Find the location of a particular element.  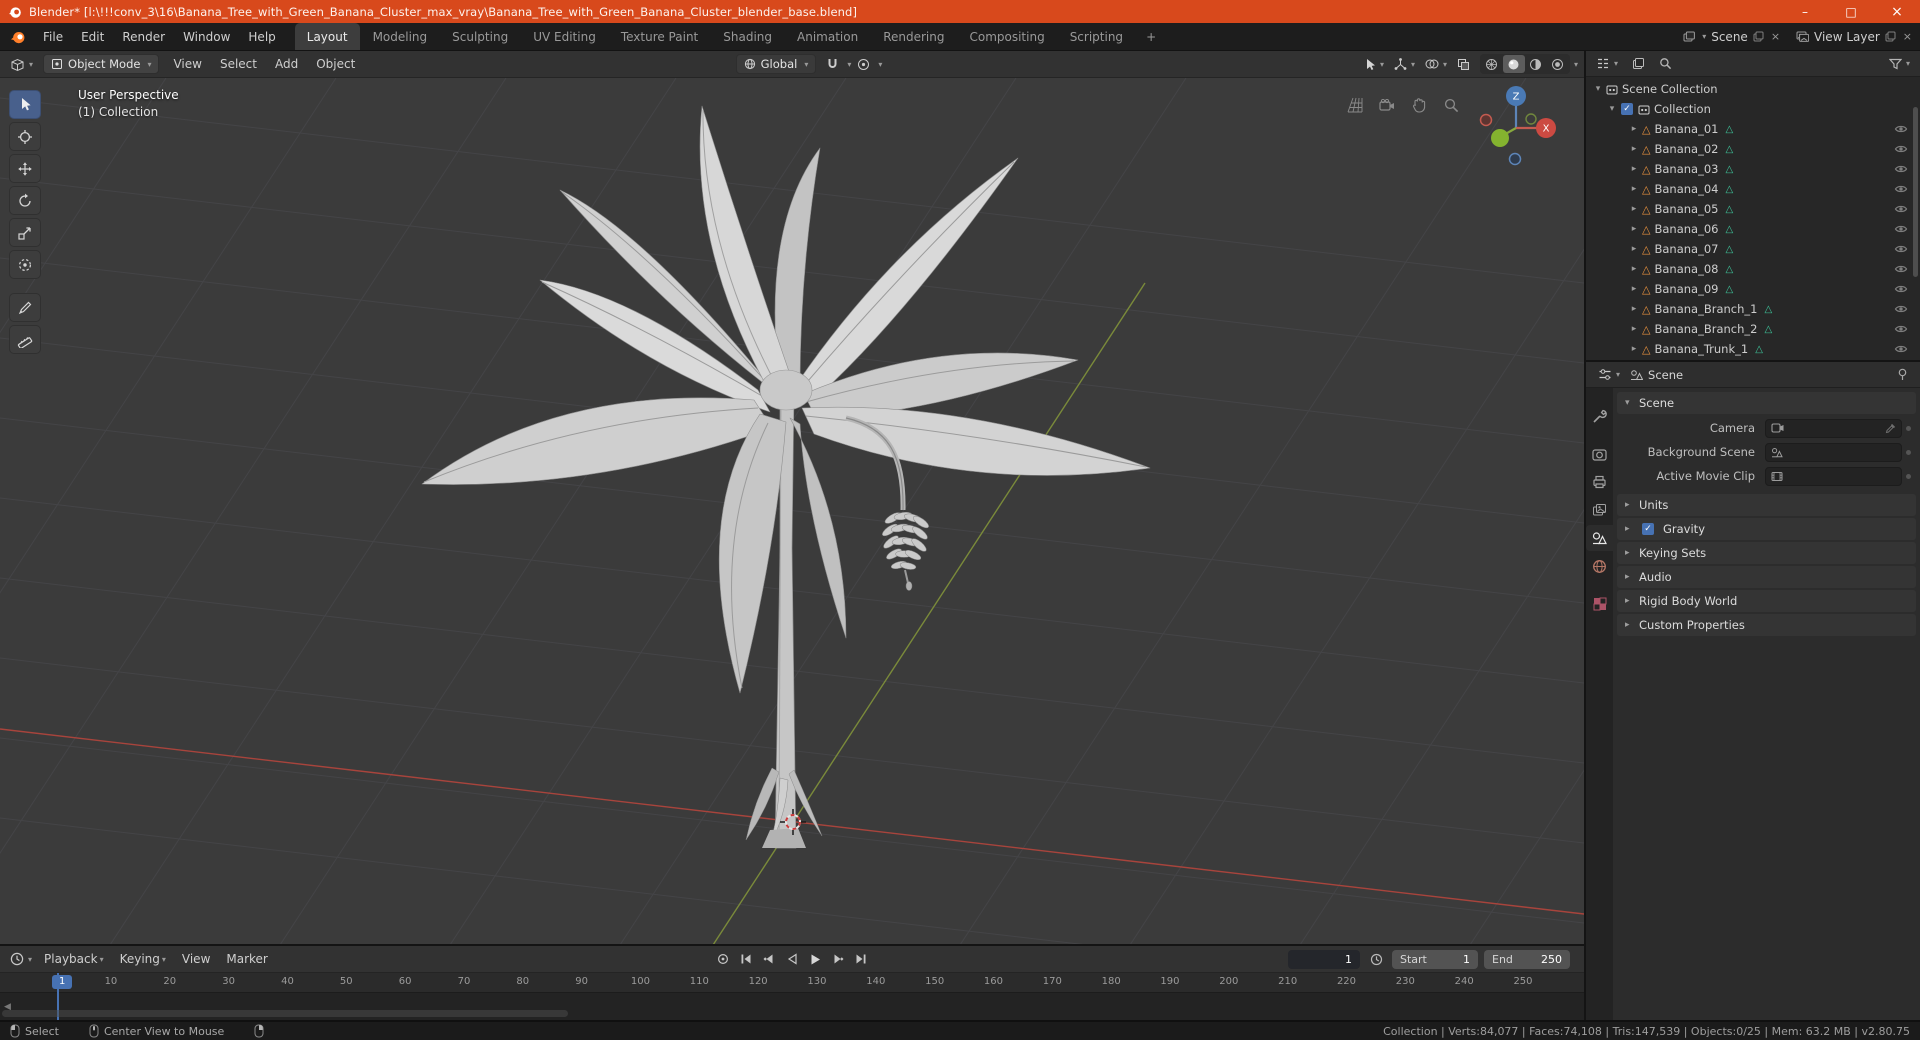

unlink-scene-icon: × is located at coordinates (1775, 36).